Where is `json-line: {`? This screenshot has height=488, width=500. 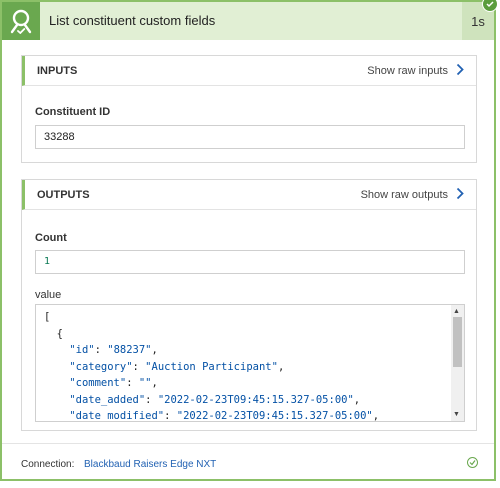 json-line: { is located at coordinates (211, 334).